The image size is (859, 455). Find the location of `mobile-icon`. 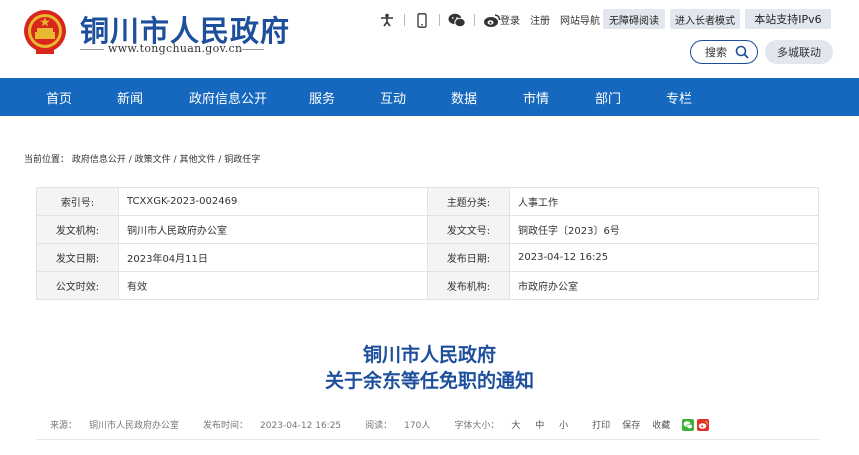

mobile-icon is located at coordinates (422, 20).